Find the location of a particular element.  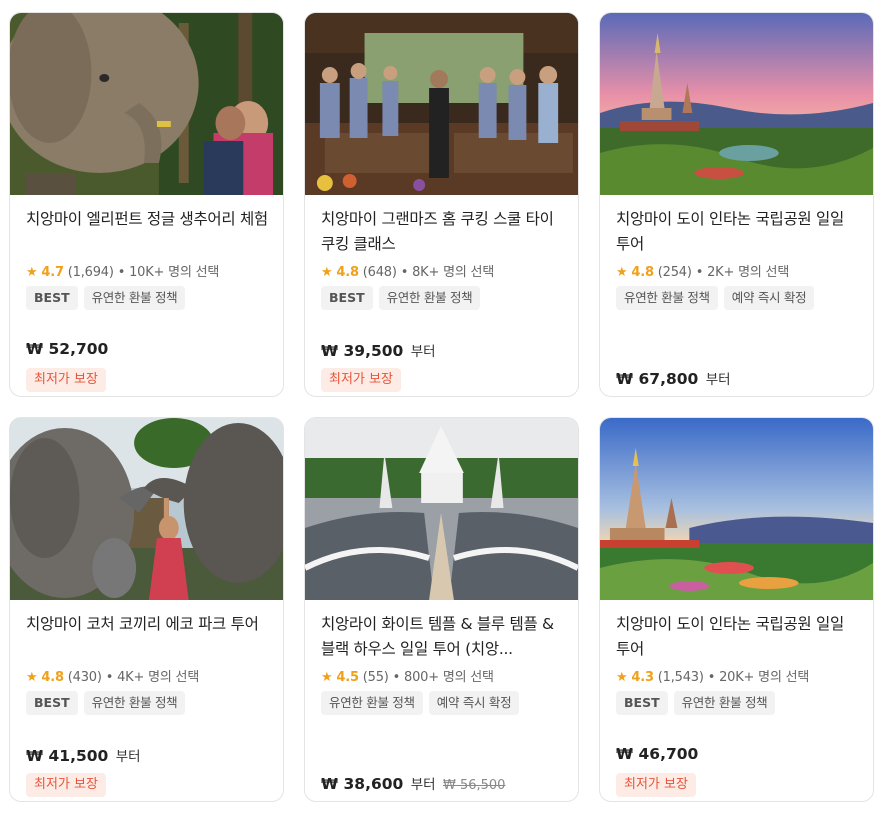

selected-count: • 4K+ 명의 선택 is located at coordinates (152, 677).